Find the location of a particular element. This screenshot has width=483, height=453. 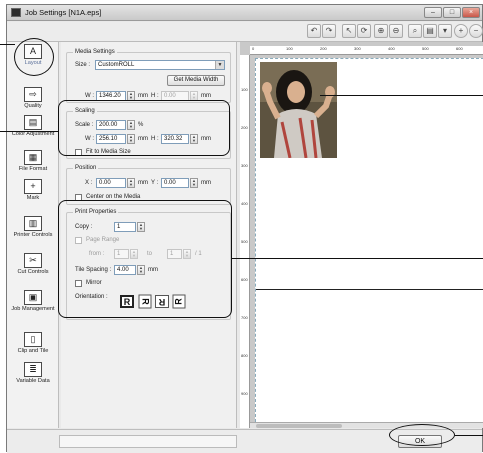

portrait-image is located at coordinates (298, 110).